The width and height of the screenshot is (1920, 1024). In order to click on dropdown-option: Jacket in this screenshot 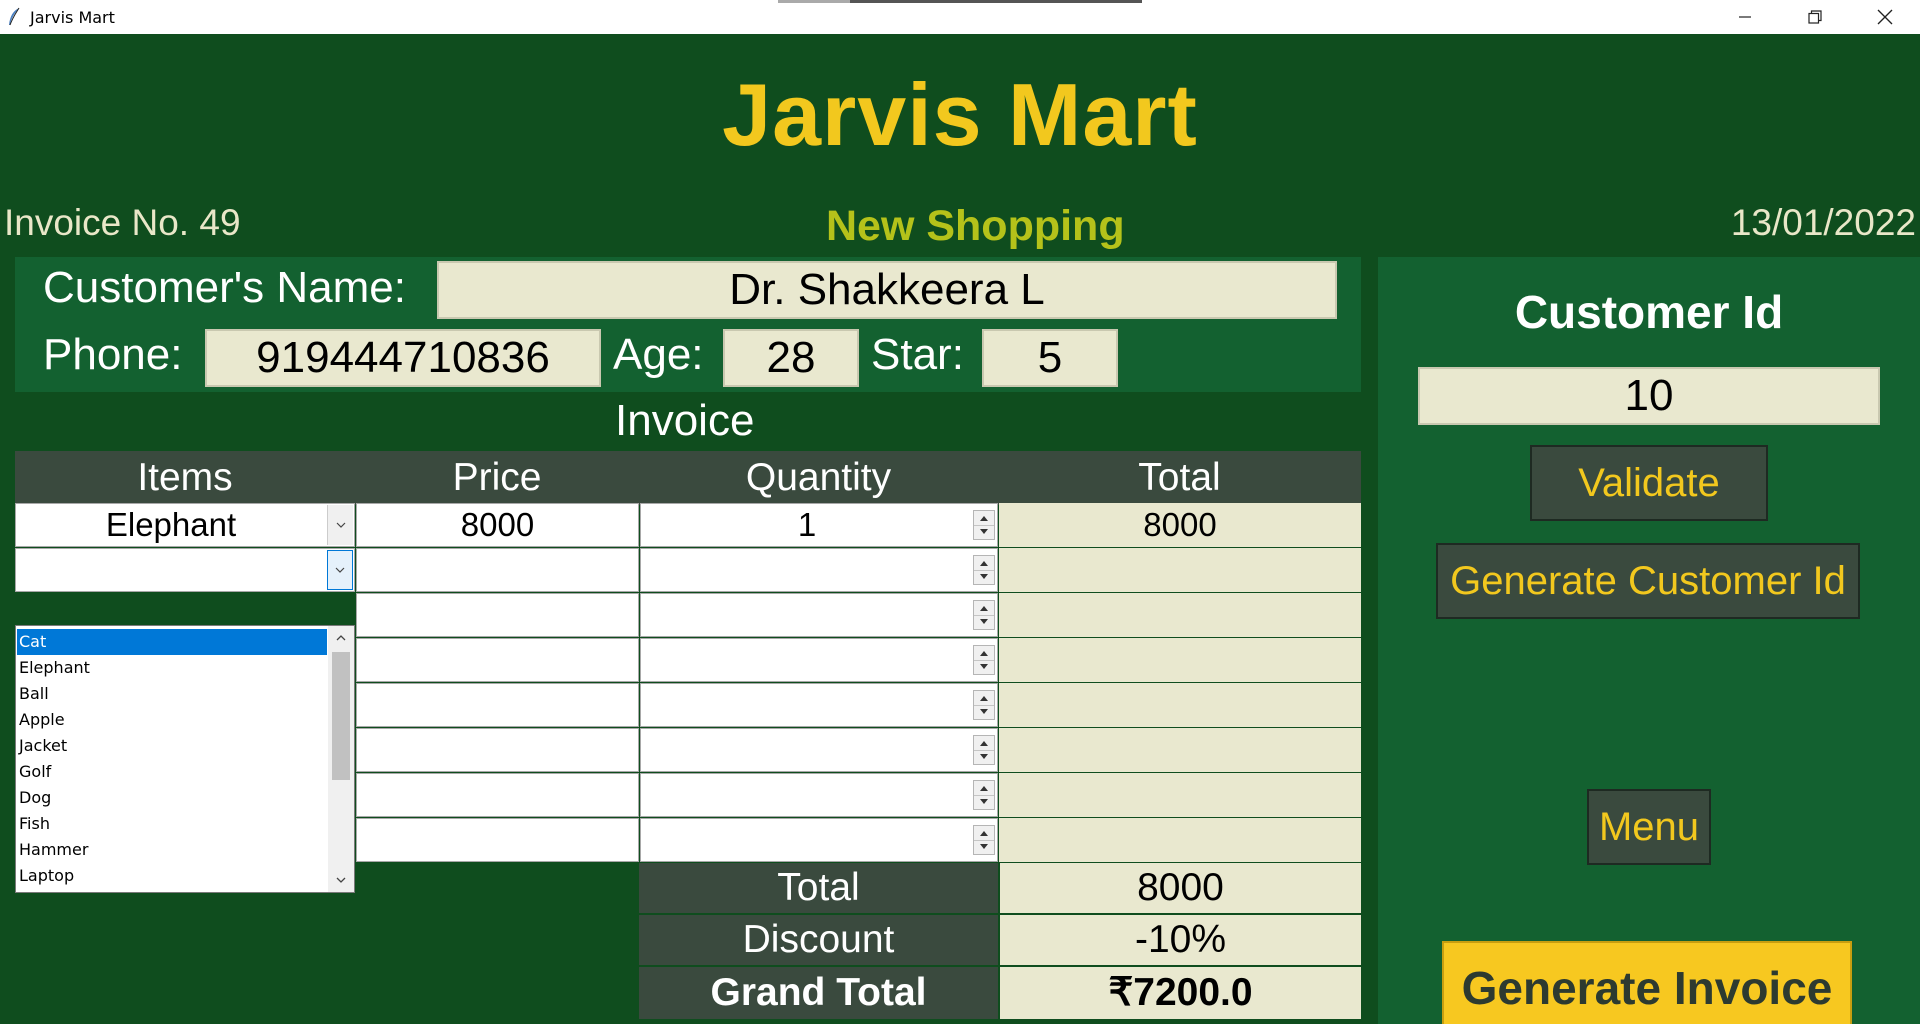, I will do `click(172, 746)`.